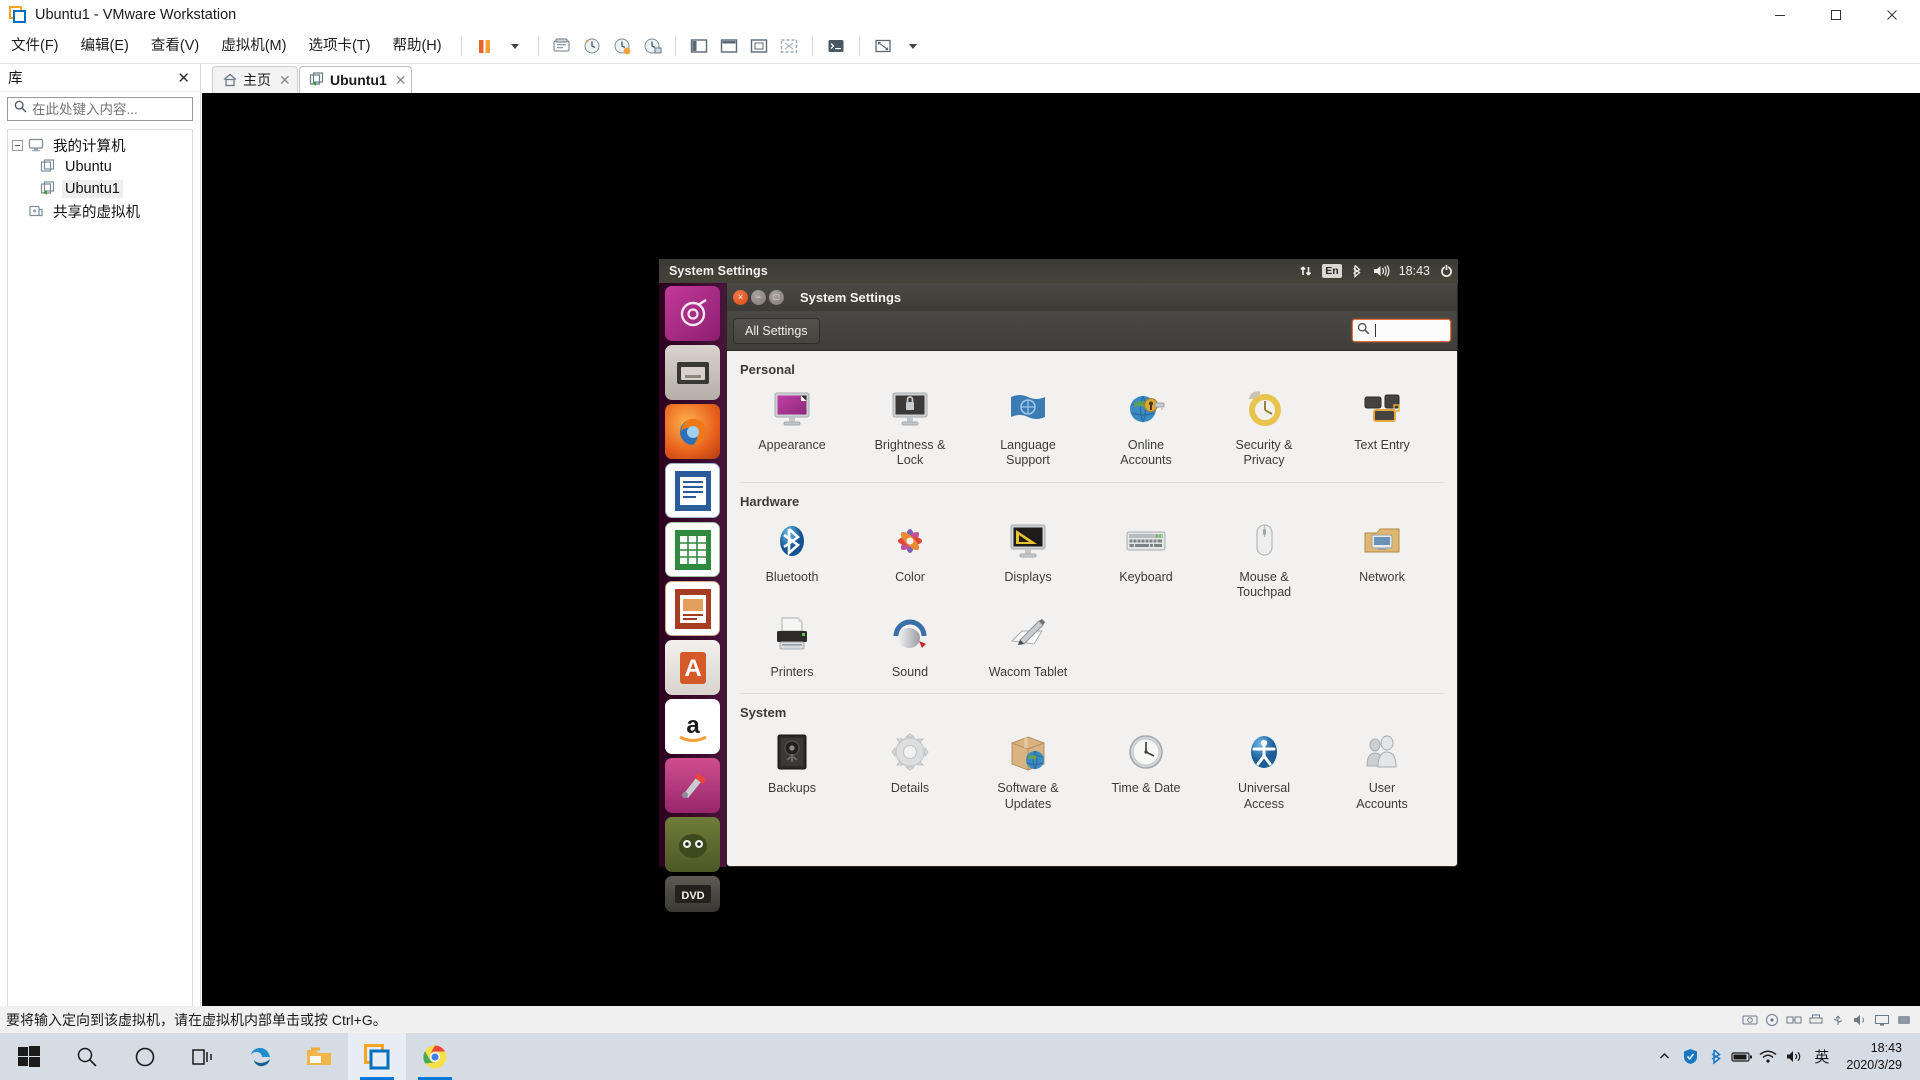  What do you see at coordinates (1836, 14) in the screenshot?
I see `maximize-button` at bounding box center [1836, 14].